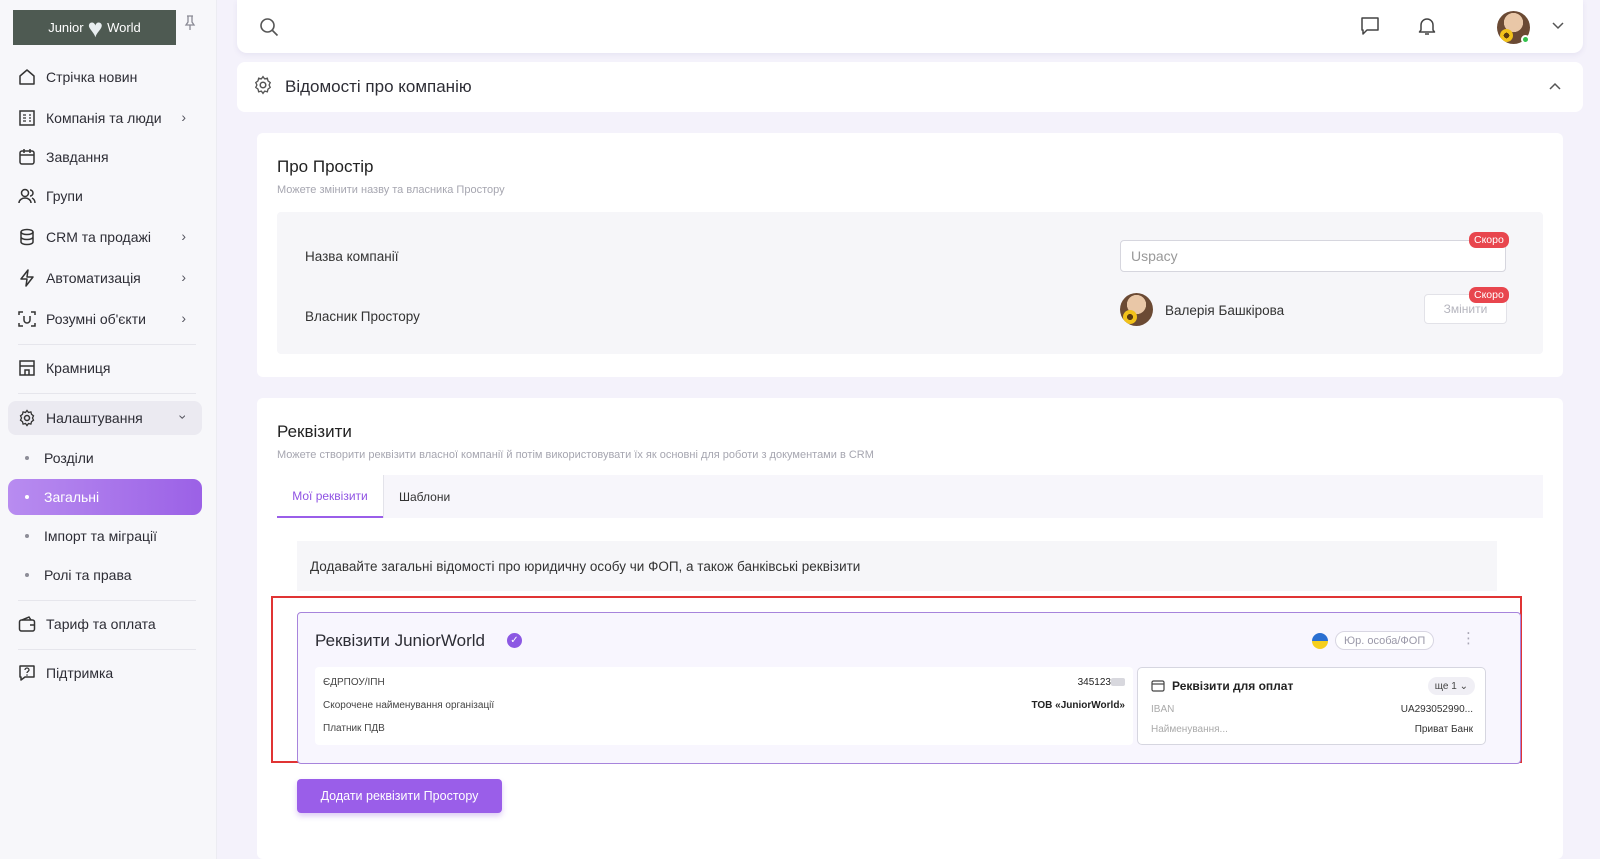 This screenshot has width=1600, height=859. I want to click on heart-logo-icon: ♥, so click(95, 27).